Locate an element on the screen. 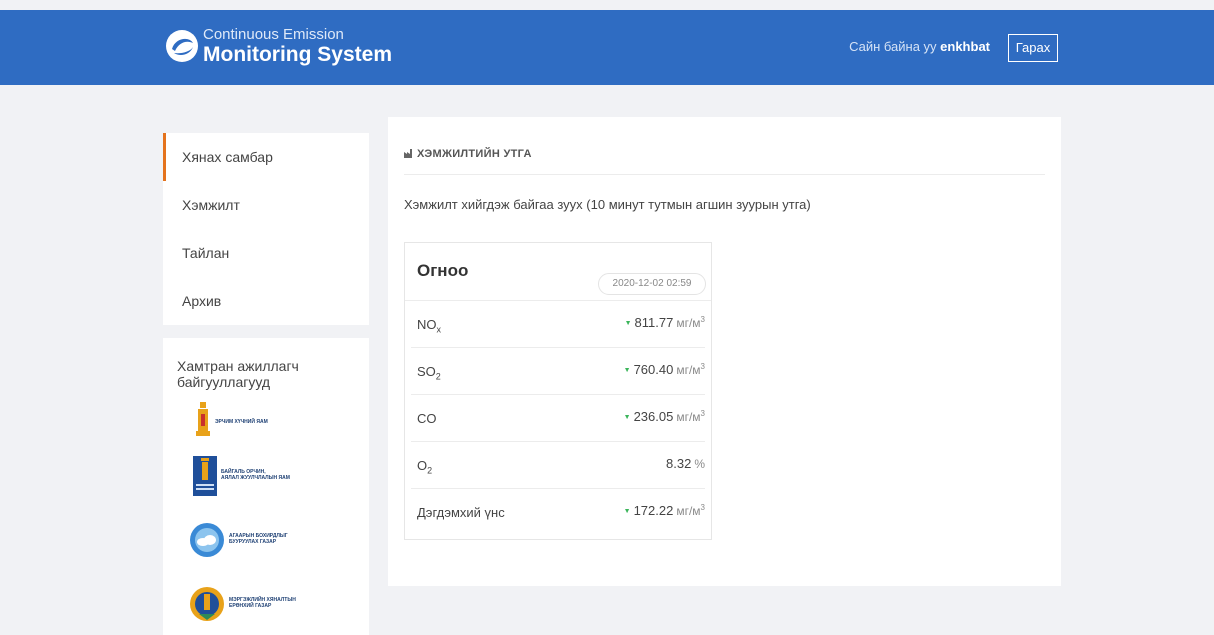 This screenshot has height=635, width=1214. partners-title: Хамтран ажиллагч байгууллагууд is located at coordinates (238, 374).